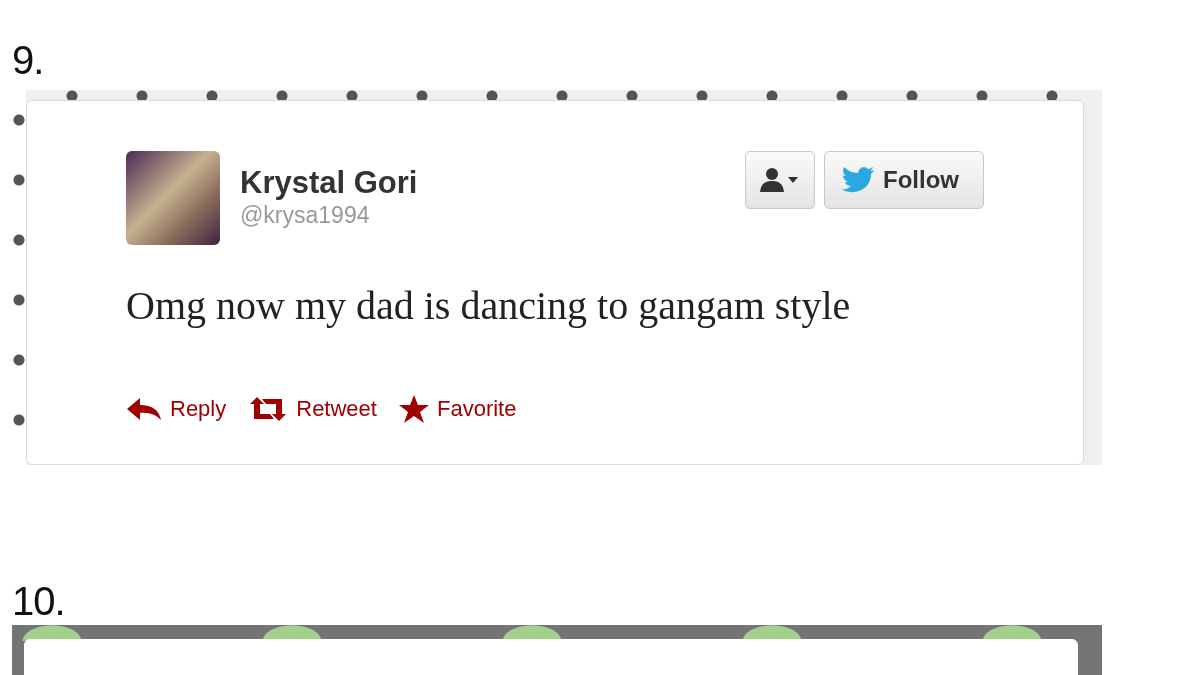 The width and height of the screenshot is (1200, 675). Describe the element at coordinates (268, 409) in the screenshot. I see `retweet-icon` at that location.